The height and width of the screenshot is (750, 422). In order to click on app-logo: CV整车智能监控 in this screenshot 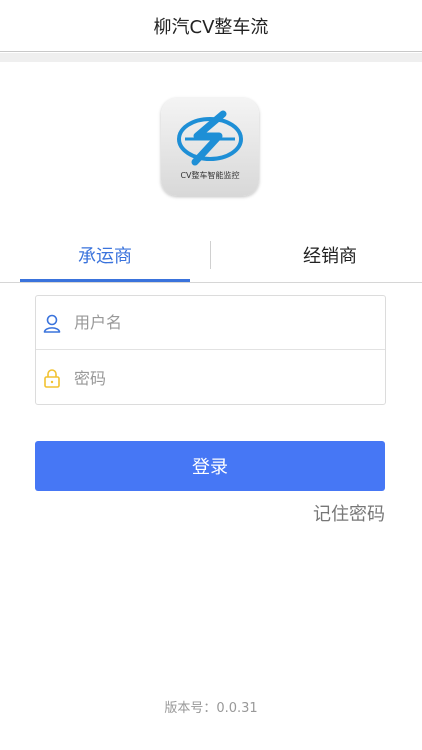, I will do `click(210, 147)`.